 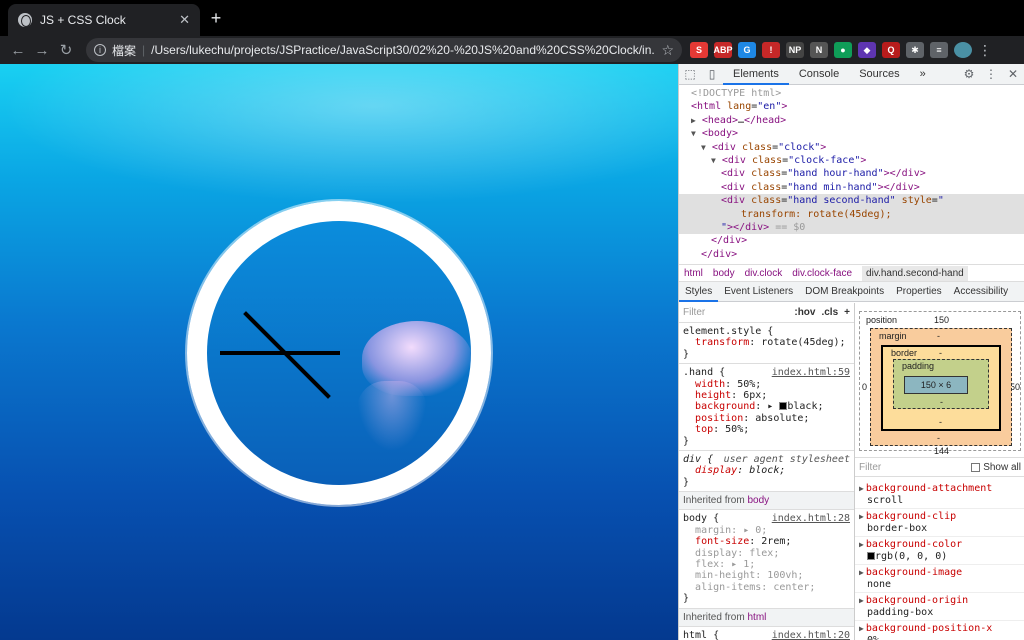 I want to click on gear-icon: ⚙, so click(x=969, y=74).